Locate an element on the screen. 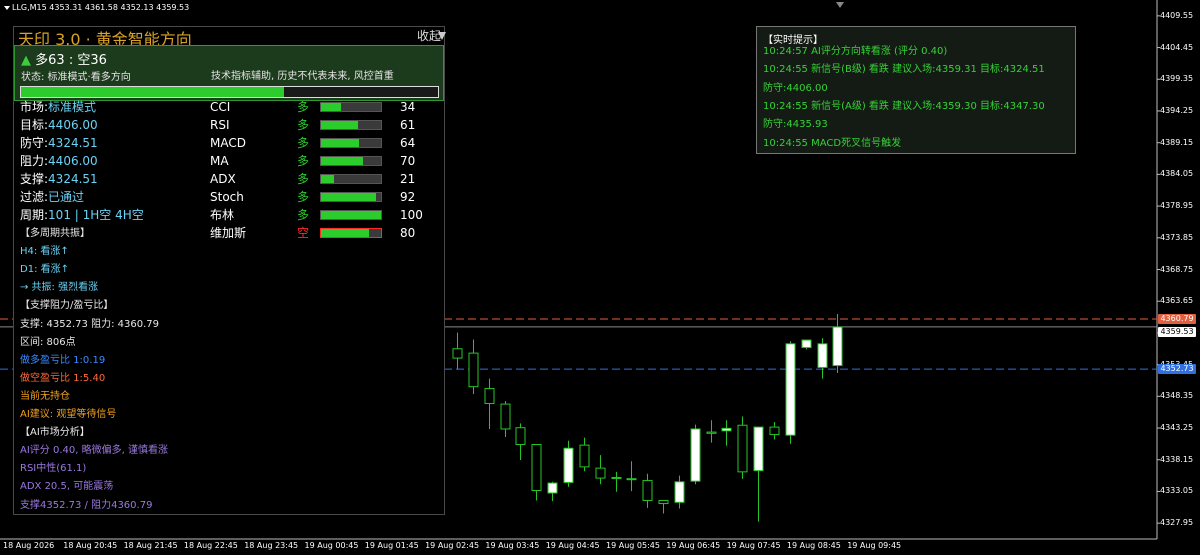 The width and height of the screenshot is (1200, 555). time-tick-label: 19 Aug 05:45 is located at coordinates (633, 545).